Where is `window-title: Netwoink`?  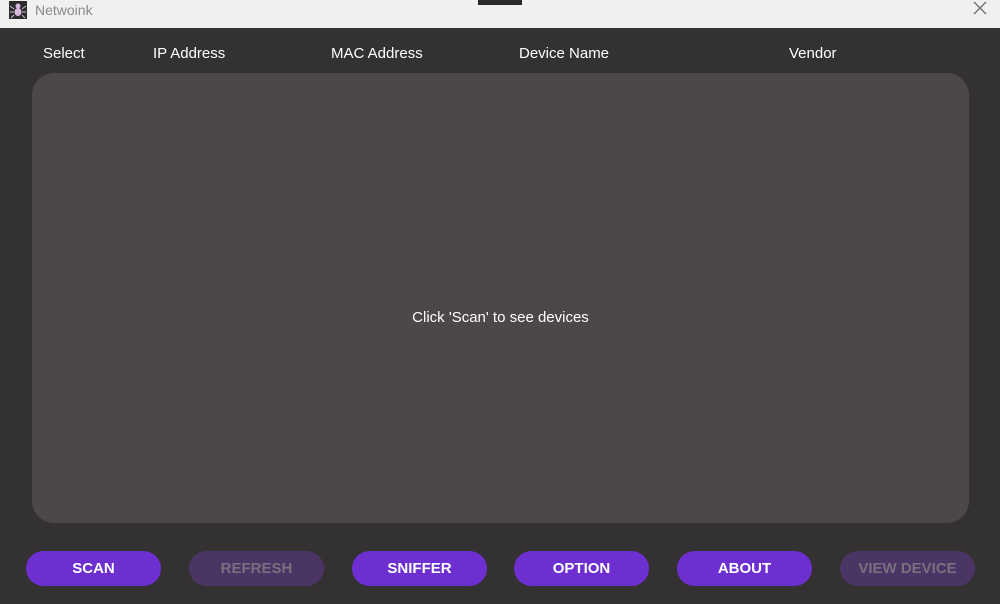
window-title: Netwoink is located at coordinates (64, 10).